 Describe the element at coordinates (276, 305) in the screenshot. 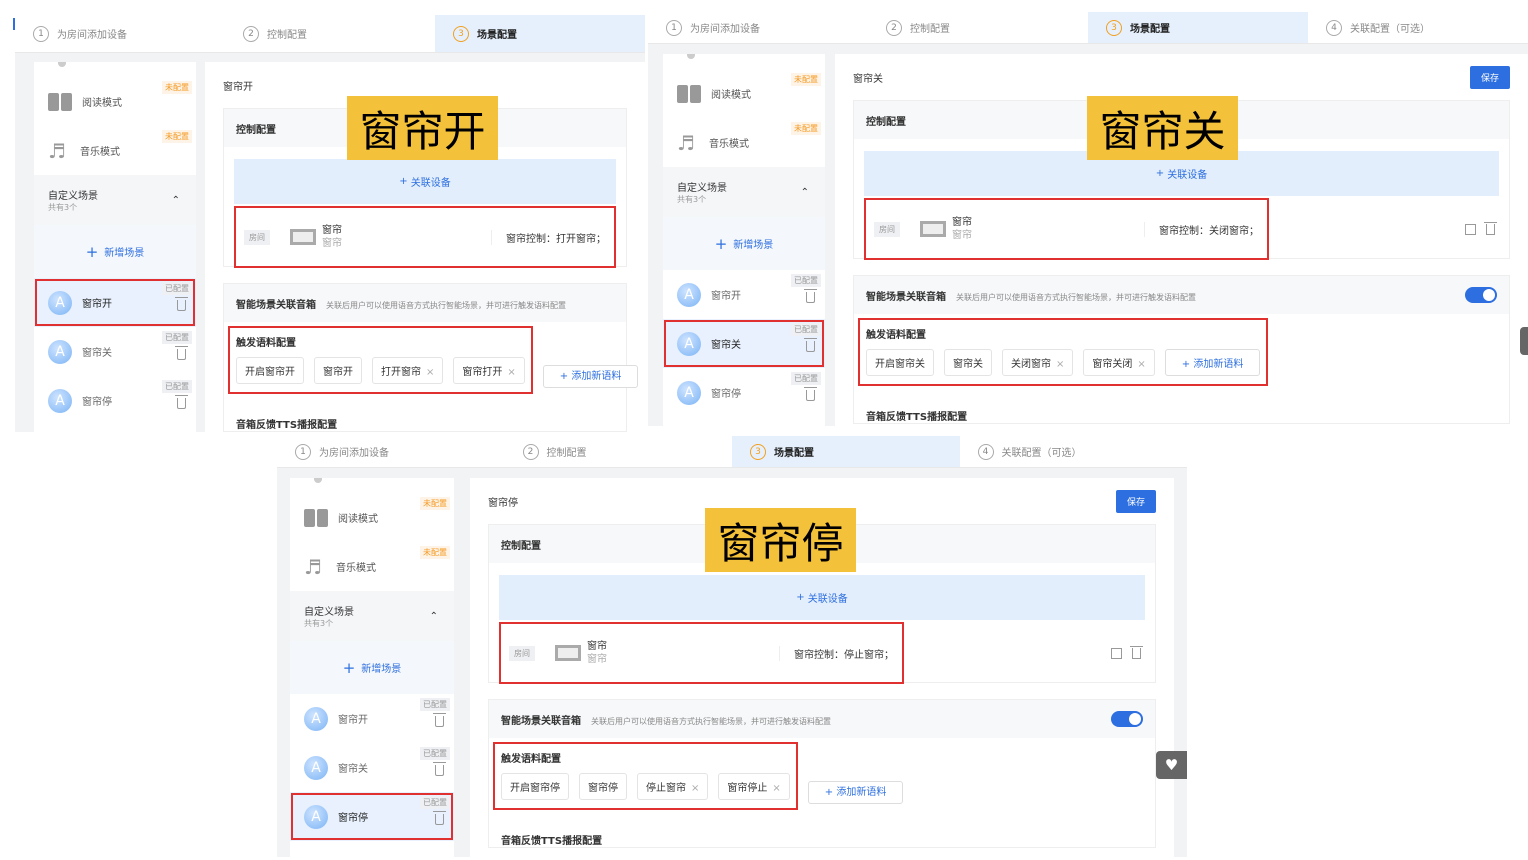

I see `section-title: 智能场景关联音箱` at that location.